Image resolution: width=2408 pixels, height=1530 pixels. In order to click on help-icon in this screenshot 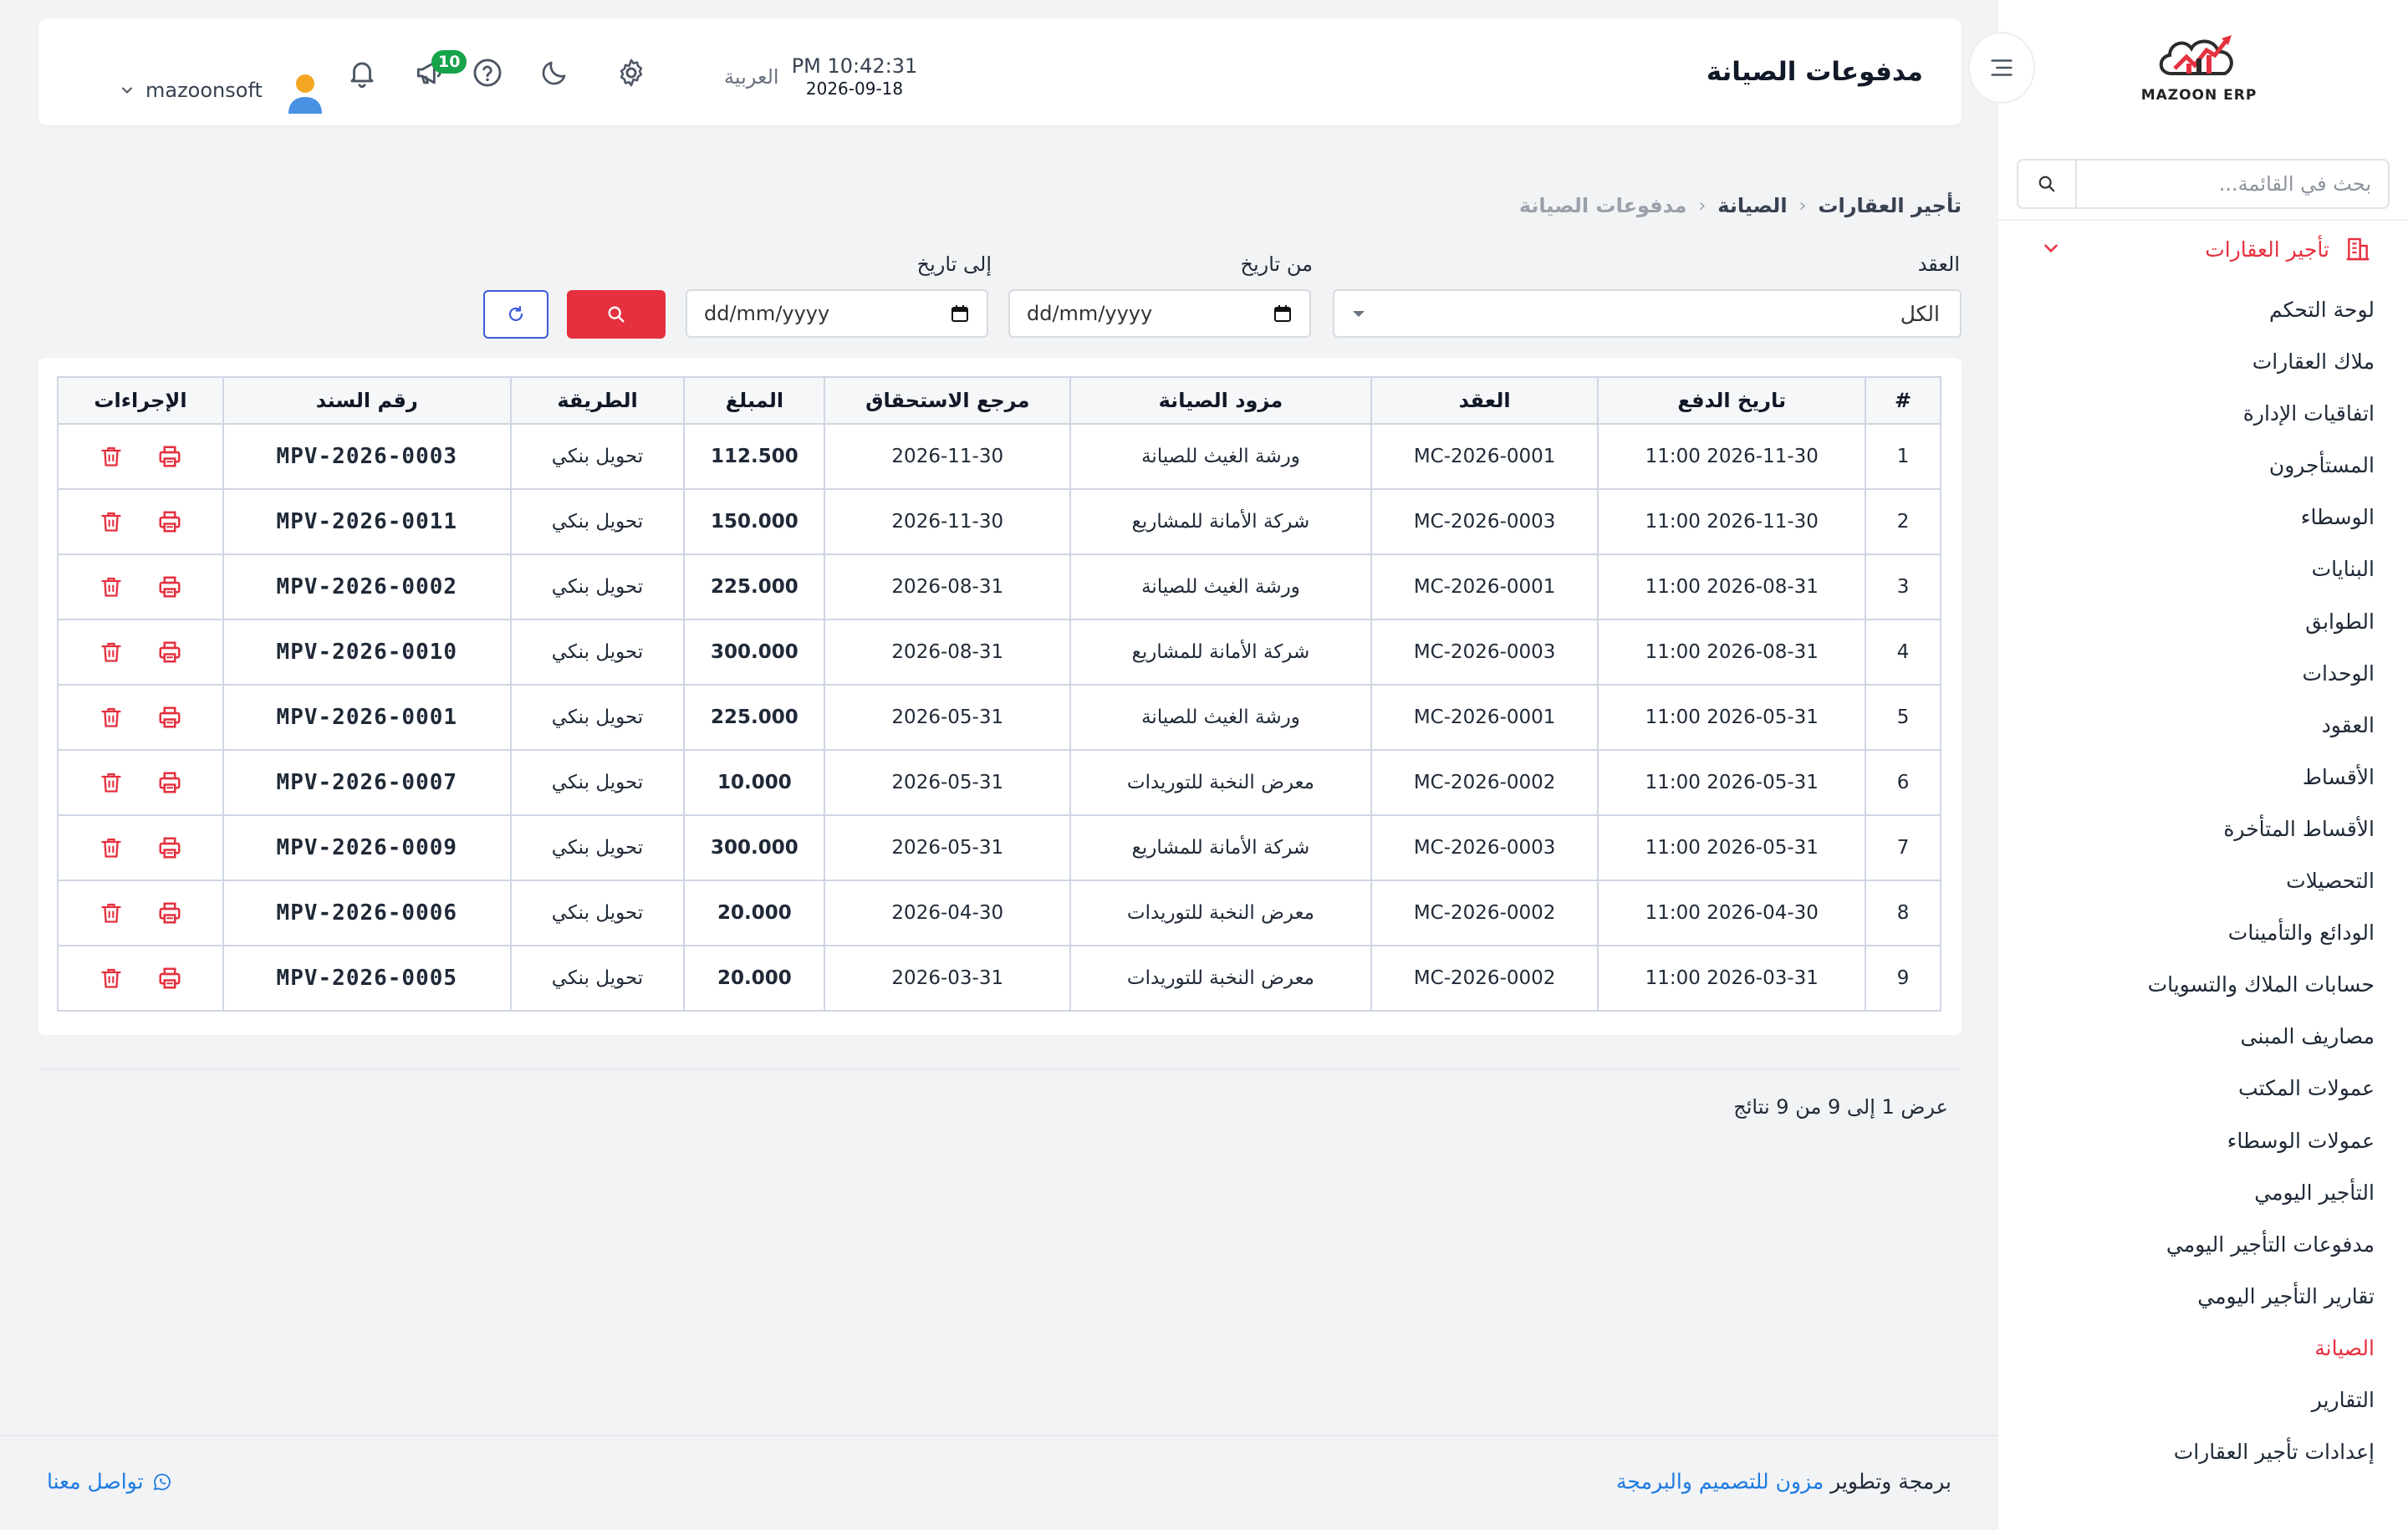, I will do `click(487, 72)`.